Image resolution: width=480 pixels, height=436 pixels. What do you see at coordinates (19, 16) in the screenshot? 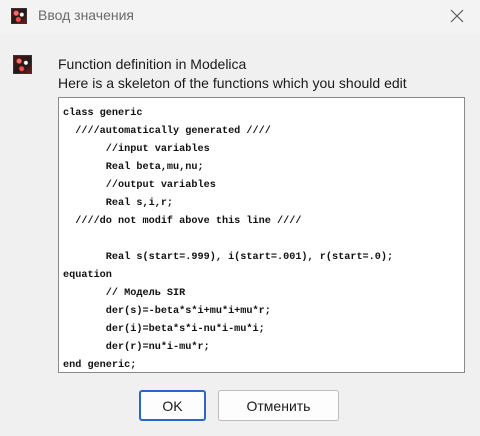
I see `app-icon` at bounding box center [19, 16].